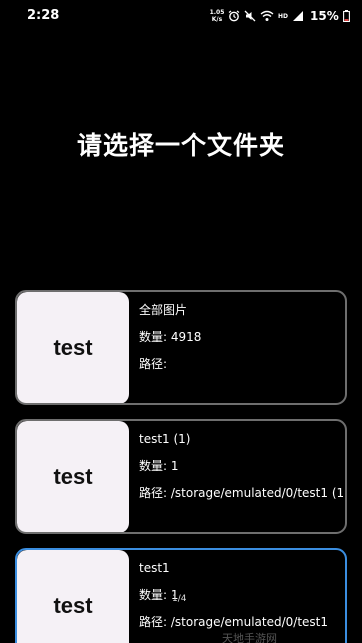 The image size is (362, 643). I want to click on battery-icon, so click(346, 16).